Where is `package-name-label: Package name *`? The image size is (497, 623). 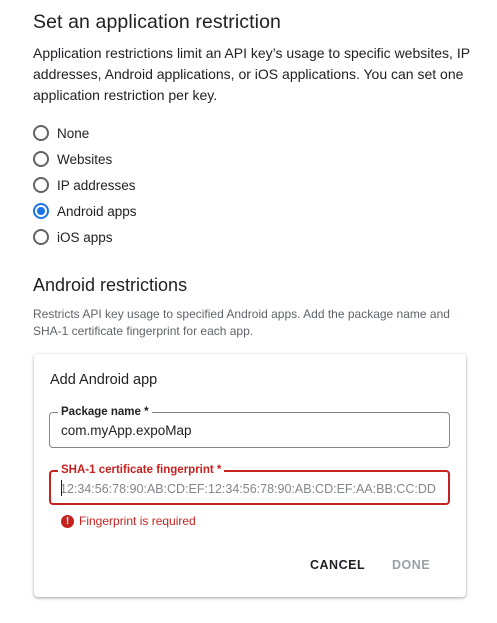
package-name-label: Package name * is located at coordinates (105, 412).